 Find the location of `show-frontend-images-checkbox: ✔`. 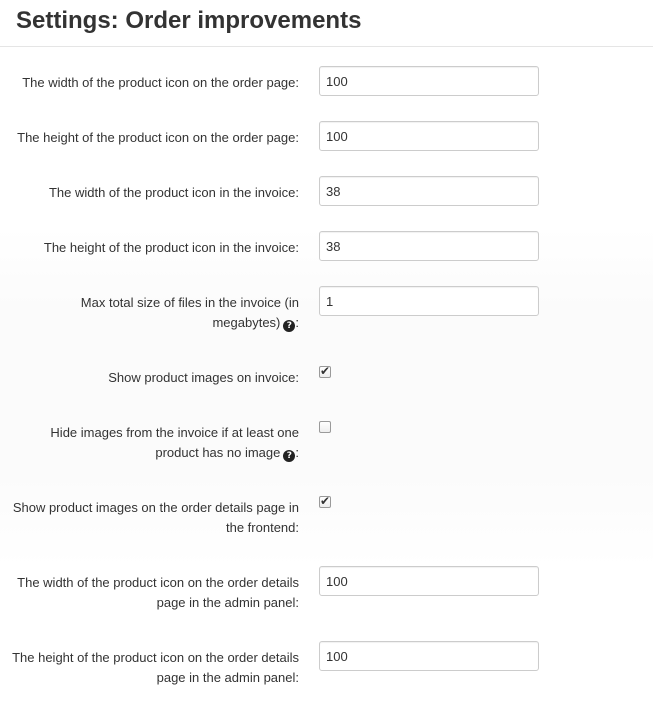

show-frontend-images-checkbox: ✔ is located at coordinates (325, 501).